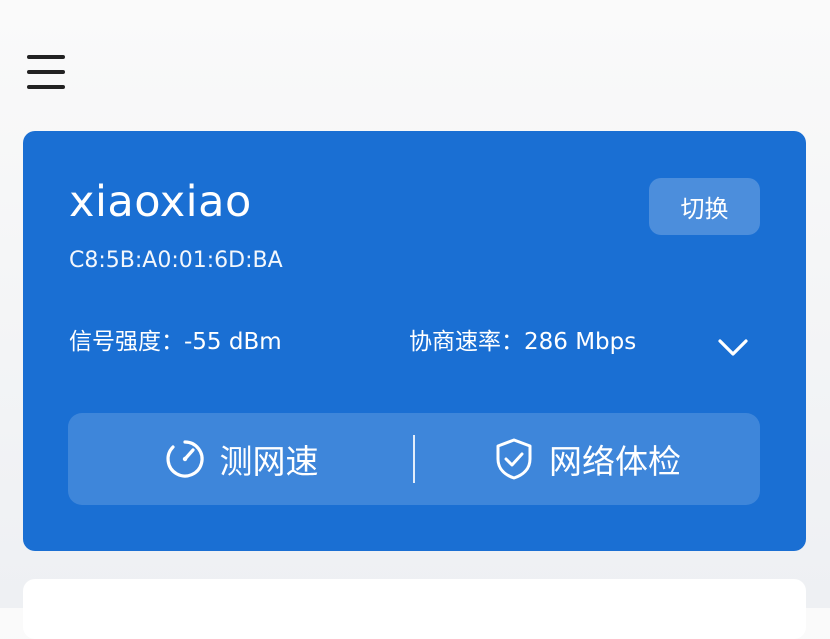 Image resolution: width=830 pixels, height=639 pixels. Describe the element at coordinates (176, 260) in the screenshot. I see `wifi-mac-address: C8:5B:A0:01:6D:BA` at that location.